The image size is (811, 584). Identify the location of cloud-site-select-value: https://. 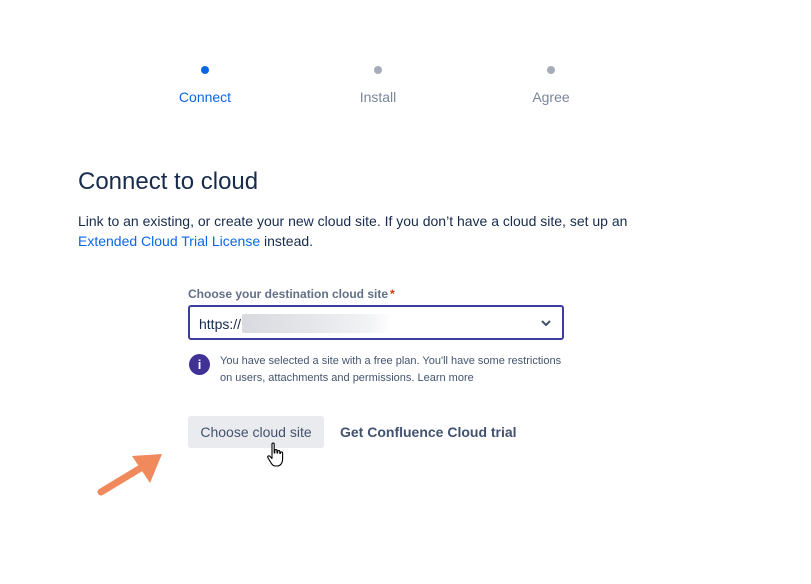
(220, 324).